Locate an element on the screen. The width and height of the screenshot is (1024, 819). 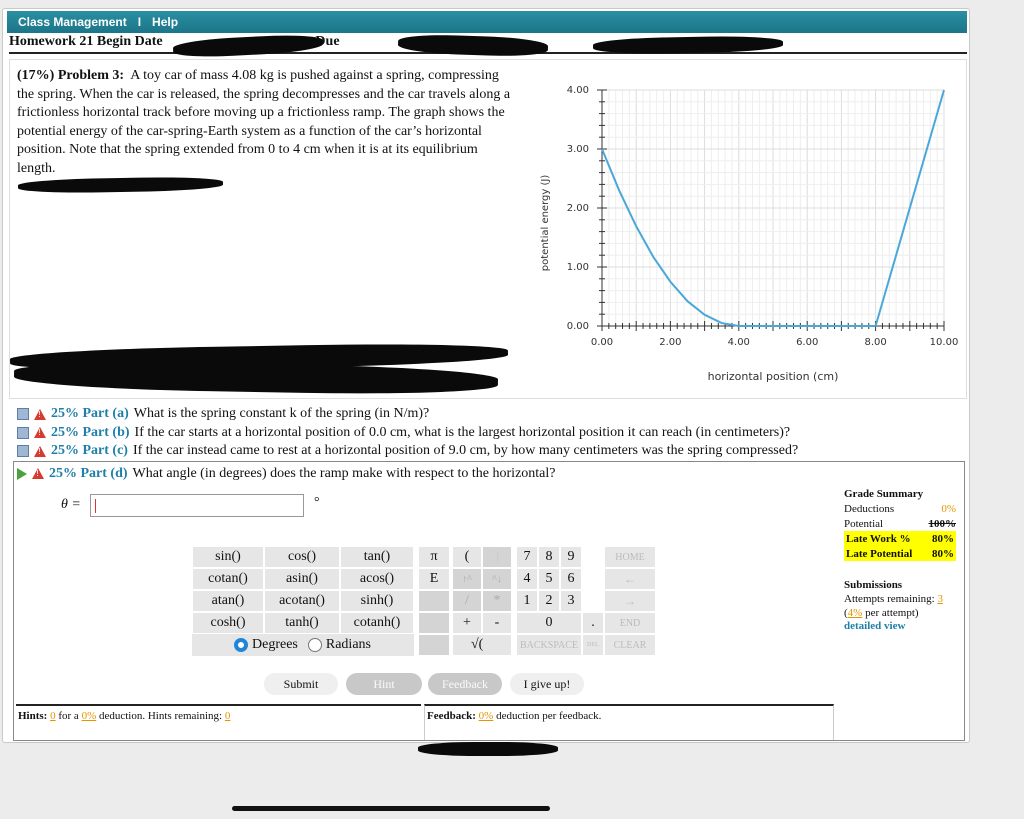
key-6: 6 is located at coordinates (571, 579).